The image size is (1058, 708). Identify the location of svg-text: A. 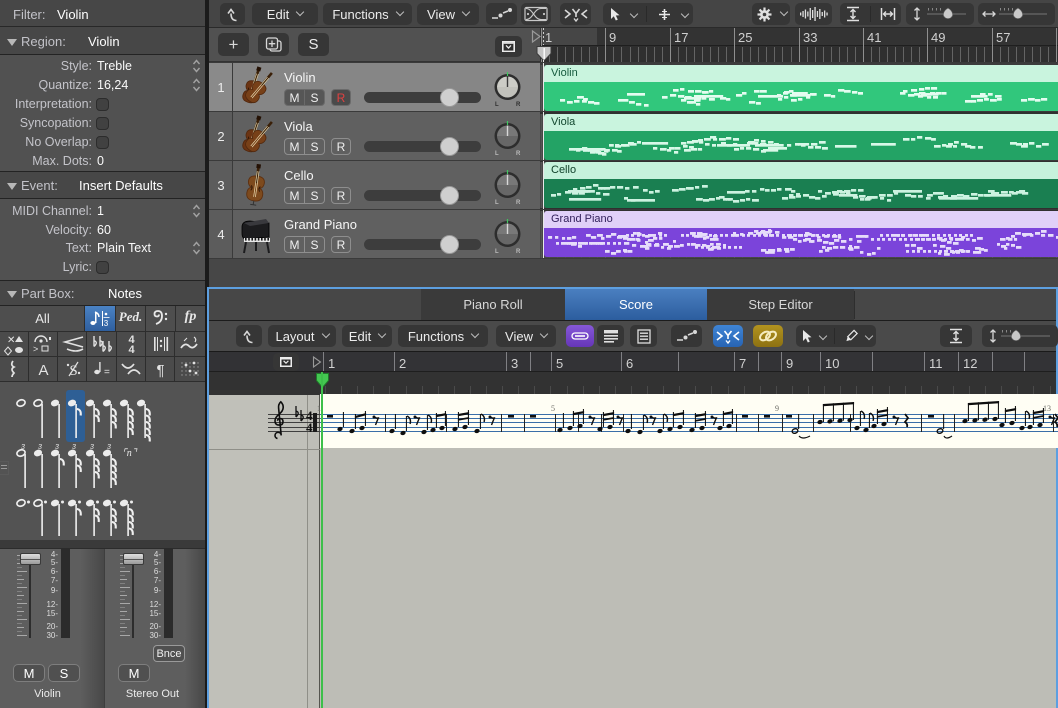
(43, 370).